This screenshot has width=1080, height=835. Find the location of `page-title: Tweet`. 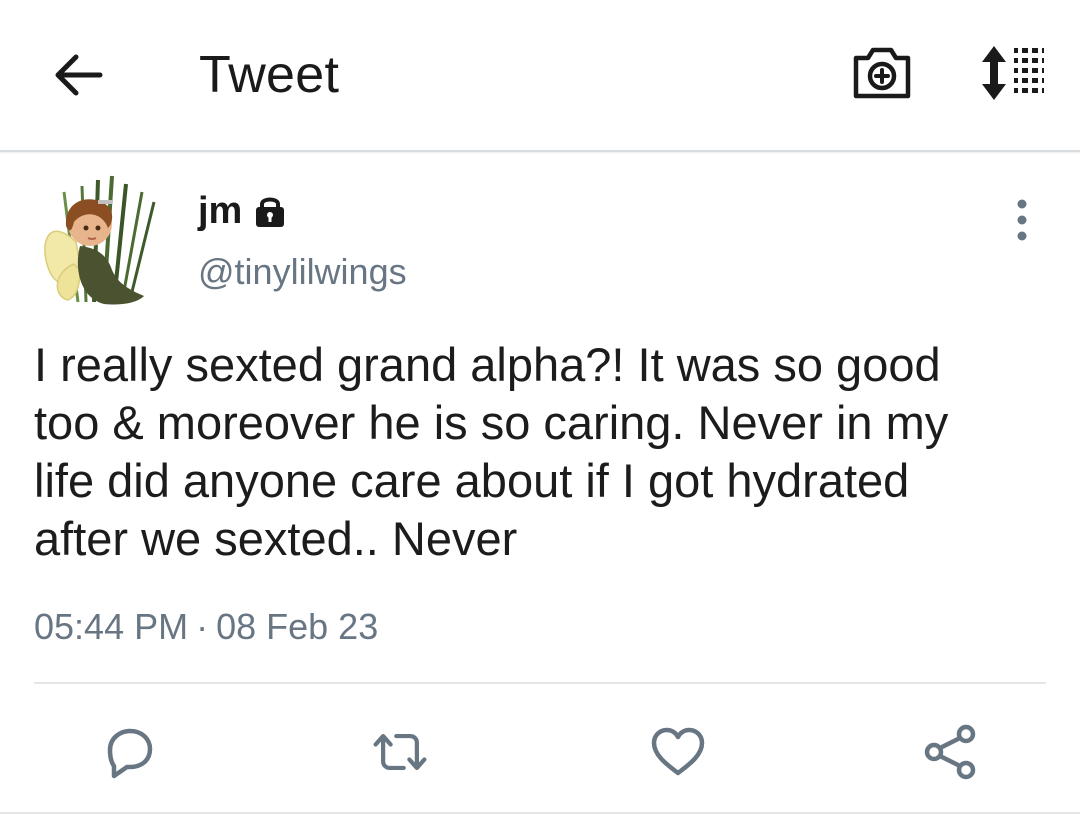

page-title: Tweet is located at coordinates (269, 75).